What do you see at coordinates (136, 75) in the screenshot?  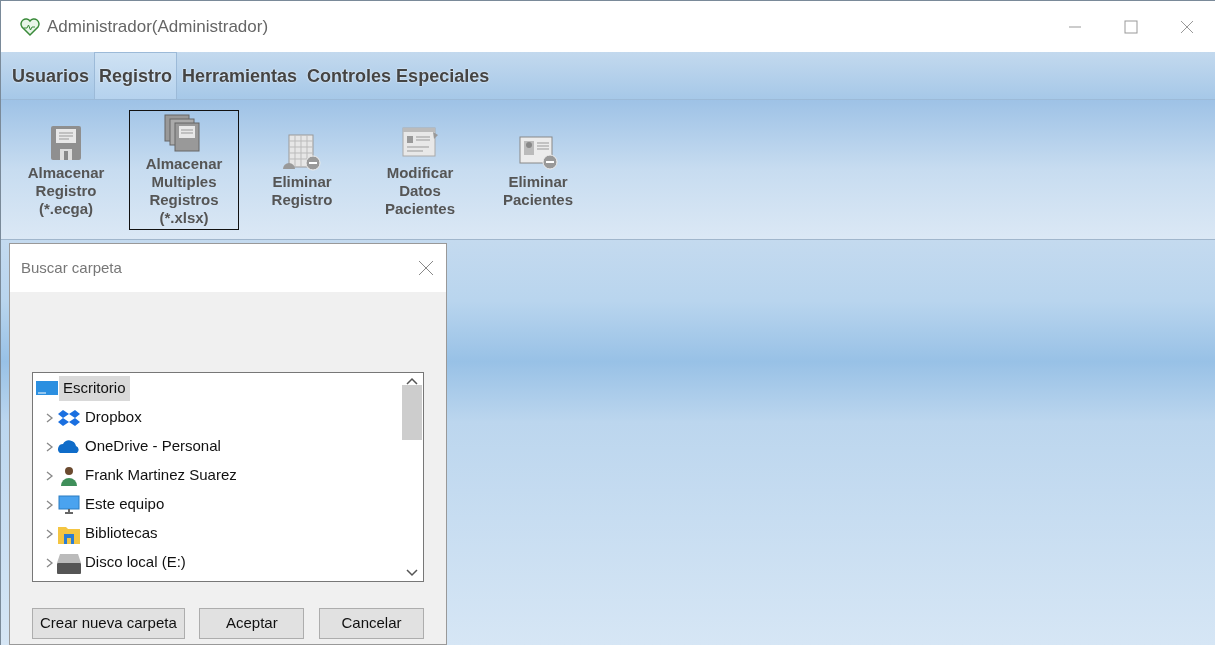 I see `ribbon-tab: Registro` at bounding box center [136, 75].